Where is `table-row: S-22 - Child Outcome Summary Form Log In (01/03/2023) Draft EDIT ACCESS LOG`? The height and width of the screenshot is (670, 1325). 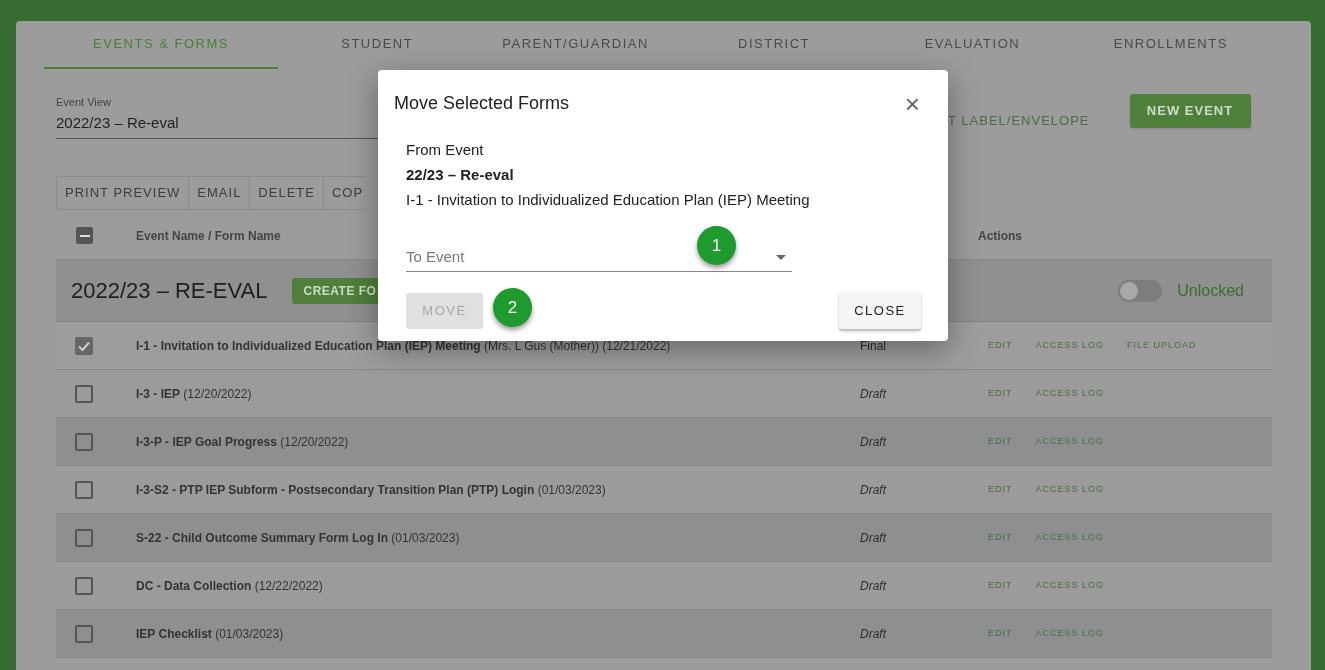
table-row: S-22 - Child Outcome Summary Form Log In (01/03/2023) Draft EDIT ACCESS LOG is located at coordinates (664, 538).